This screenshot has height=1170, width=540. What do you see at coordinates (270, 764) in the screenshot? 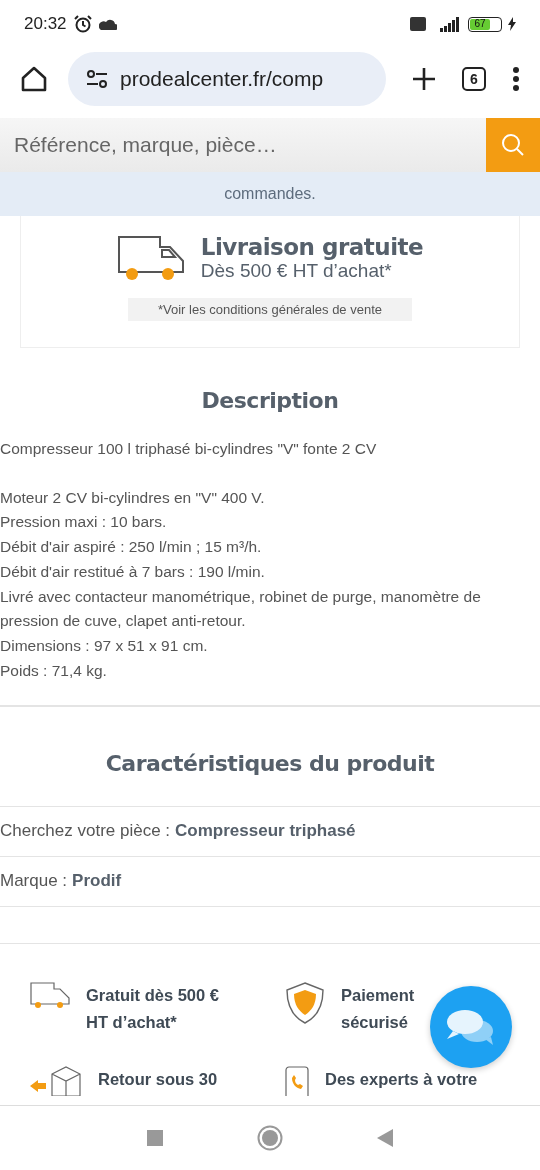
I see `section-heading: Caractéristiques du produit` at bounding box center [270, 764].